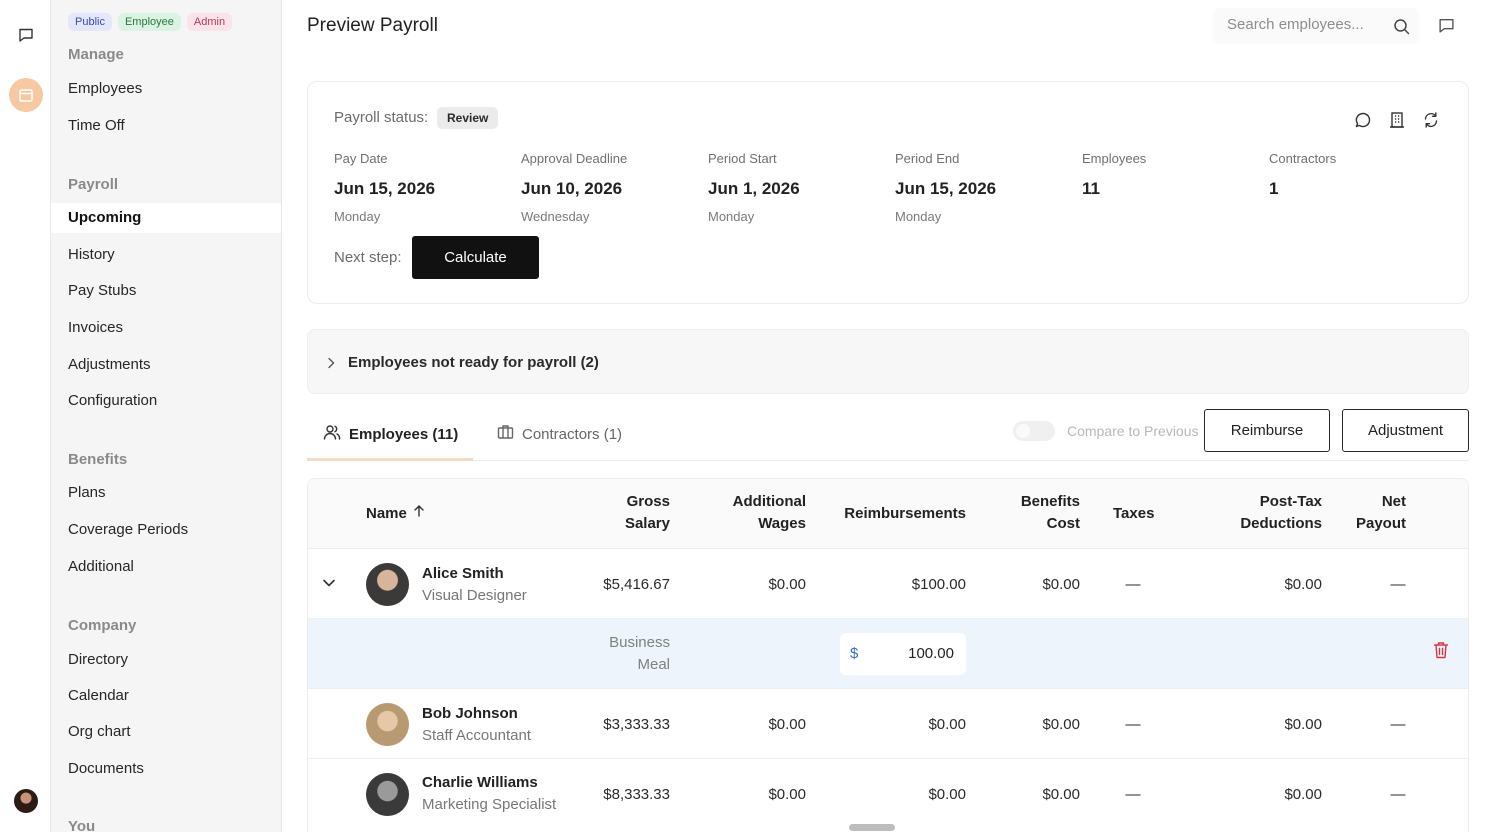  I want to click on column-label: Deductions, so click(1281, 523).